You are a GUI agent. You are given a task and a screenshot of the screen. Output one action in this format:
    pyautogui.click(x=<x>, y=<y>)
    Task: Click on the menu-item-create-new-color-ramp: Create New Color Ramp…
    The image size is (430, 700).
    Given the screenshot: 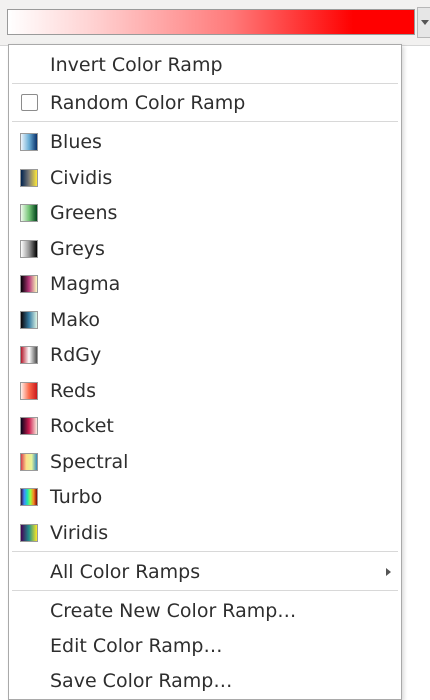 What is the action you would take?
    pyautogui.click(x=205, y=611)
    